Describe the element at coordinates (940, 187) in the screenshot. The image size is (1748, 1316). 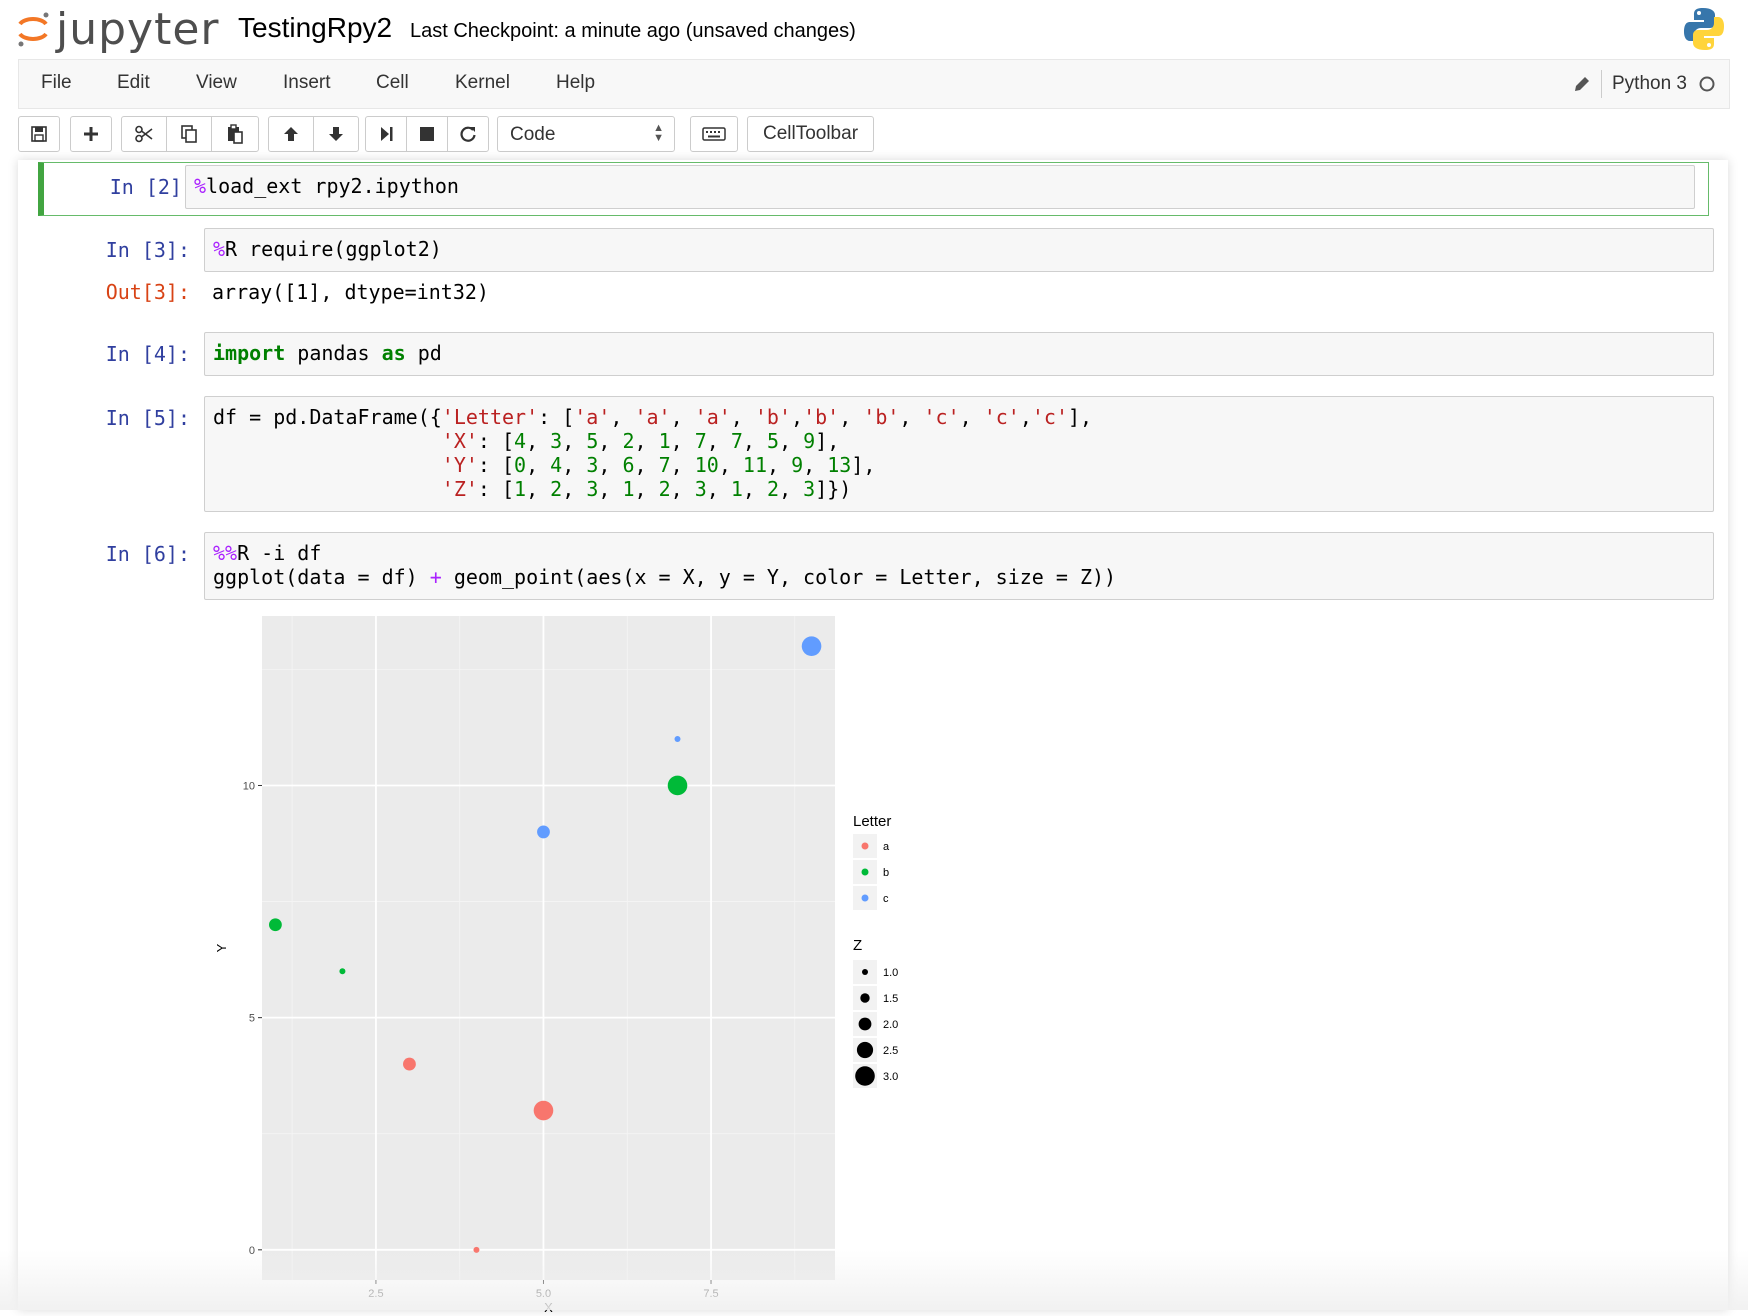
I see `code-input: %load_ext rpy2.ipython` at that location.